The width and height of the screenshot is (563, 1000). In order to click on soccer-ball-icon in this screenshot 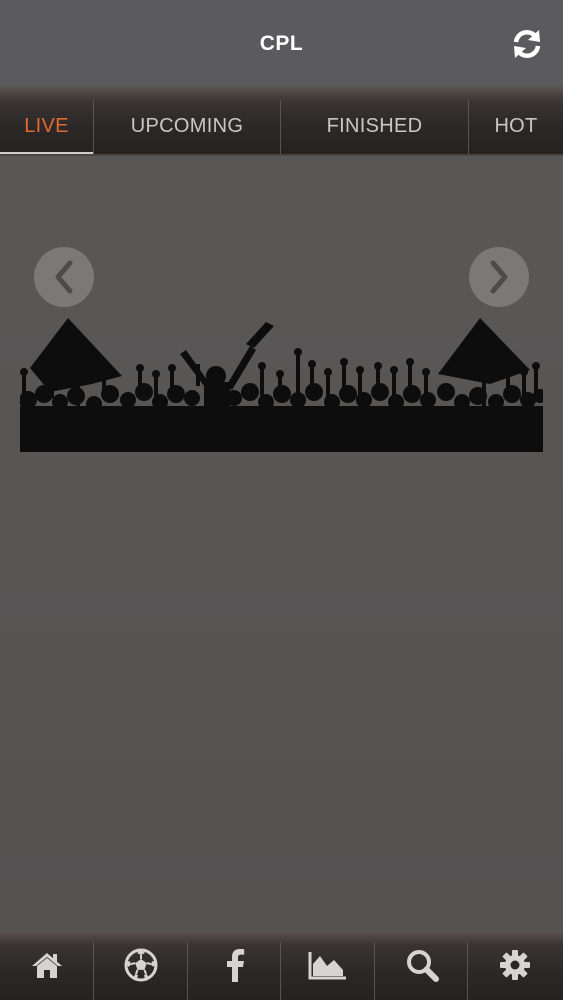, I will do `click(140, 965)`.